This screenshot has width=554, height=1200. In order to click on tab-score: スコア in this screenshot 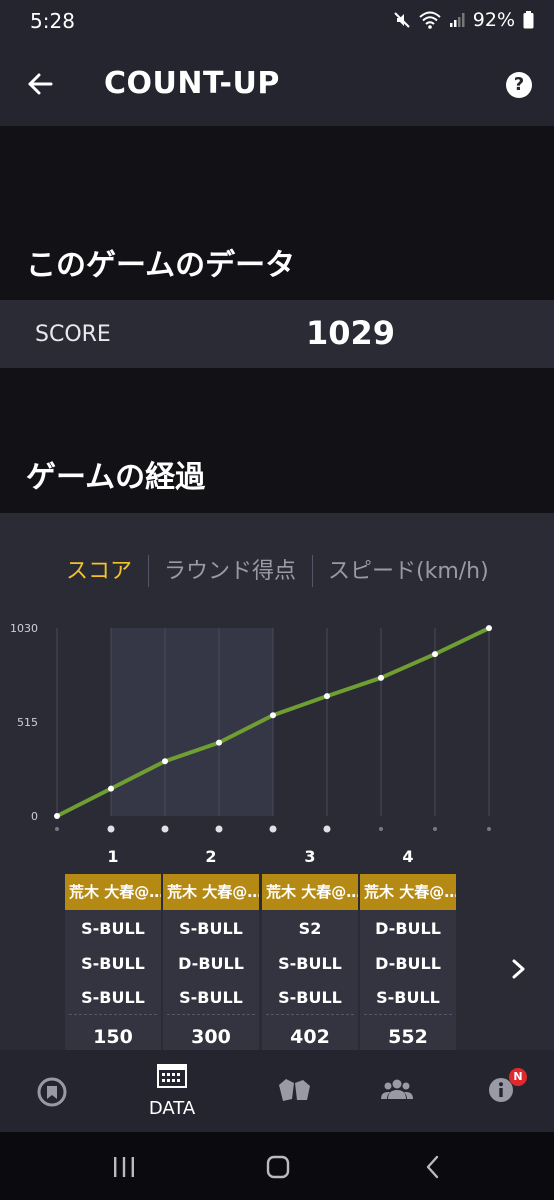, I will do `click(99, 569)`.